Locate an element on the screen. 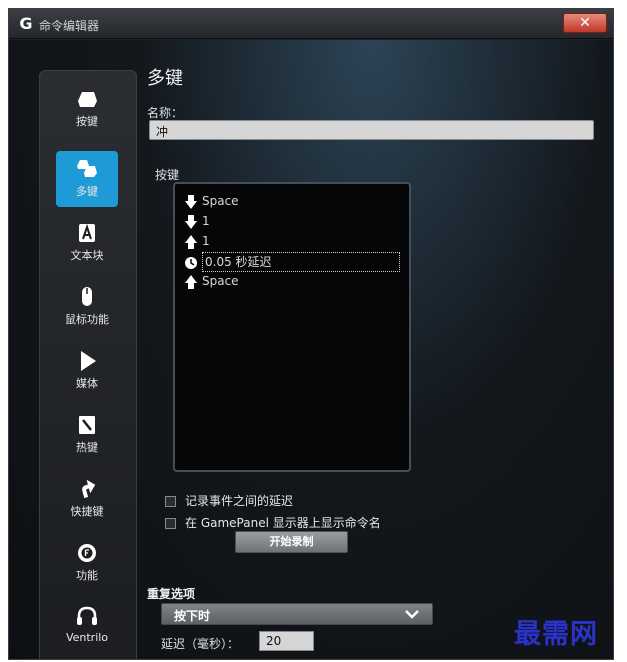 The width and height of the screenshot is (627, 662). record-delays-checkbox is located at coordinates (170, 501).